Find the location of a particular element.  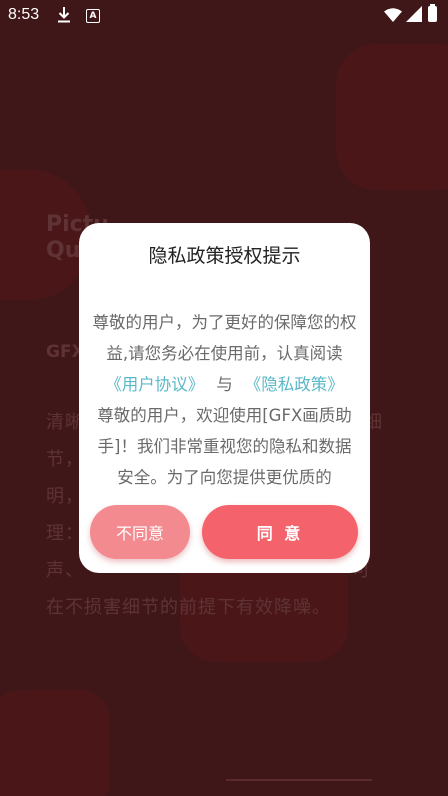

status-time: 8:53 is located at coordinates (24, 14).